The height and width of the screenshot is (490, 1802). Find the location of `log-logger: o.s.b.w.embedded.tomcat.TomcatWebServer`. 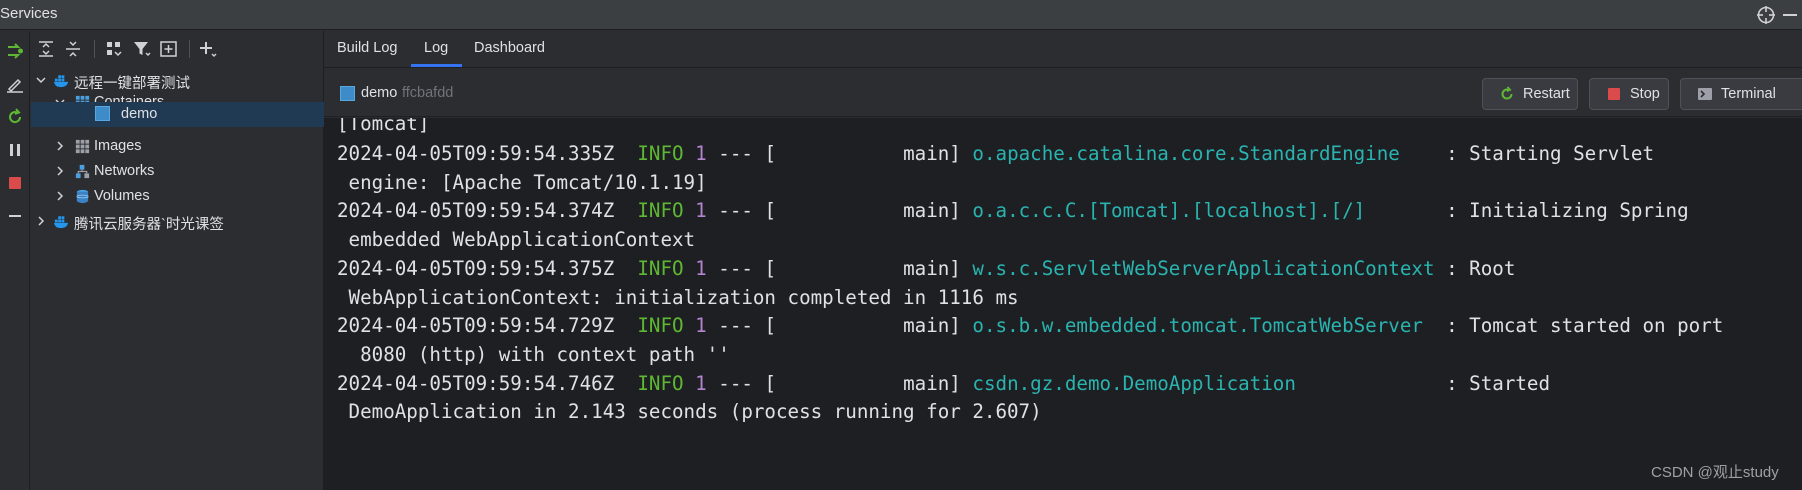

log-logger: o.s.b.w.embedded.tomcat.TomcatWebServer is located at coordinates (1203, 326).